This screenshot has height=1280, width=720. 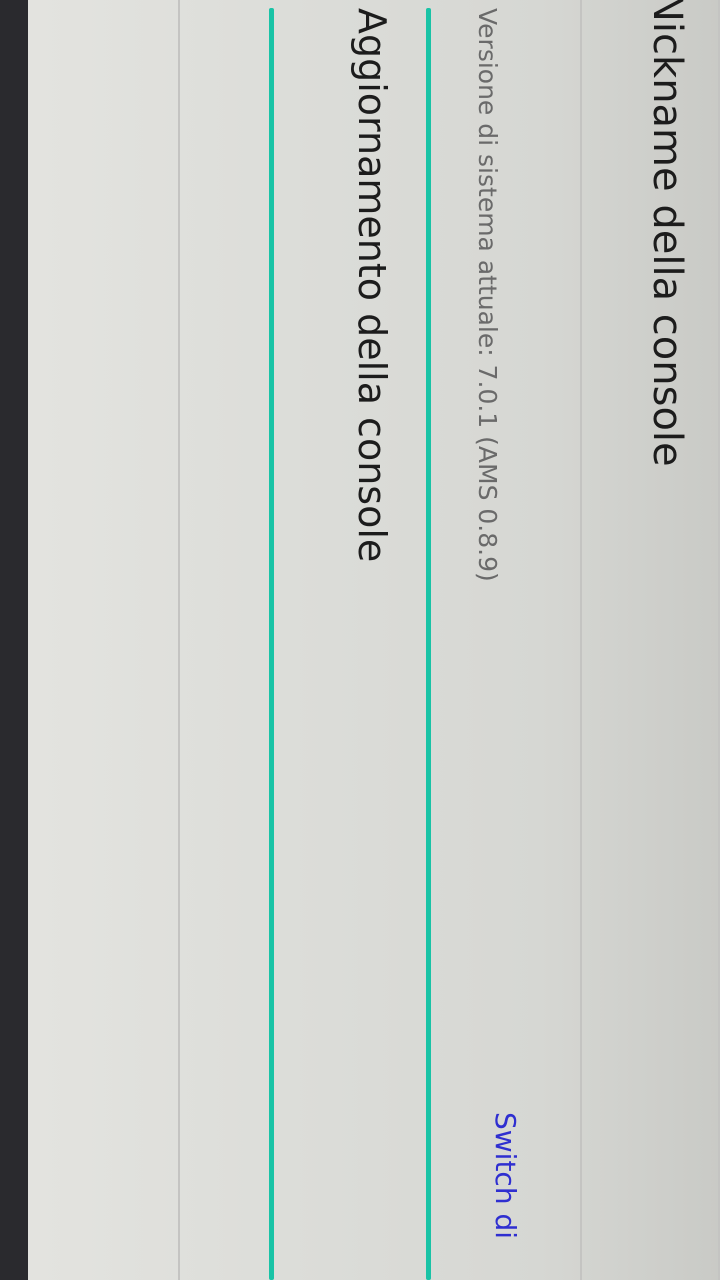 I want to click on focus-highlight-top, so click(x=428, y=644).